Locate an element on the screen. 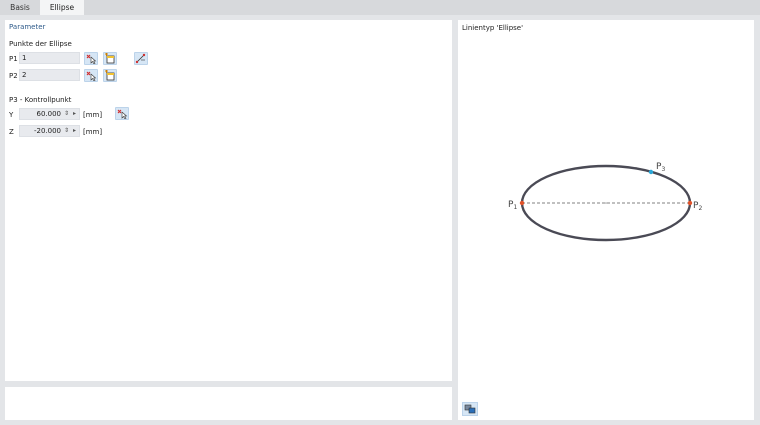 The width and height of the screenshot is (760, 425). p2-diagram-label: P2 is located at coordinates (697, 206).